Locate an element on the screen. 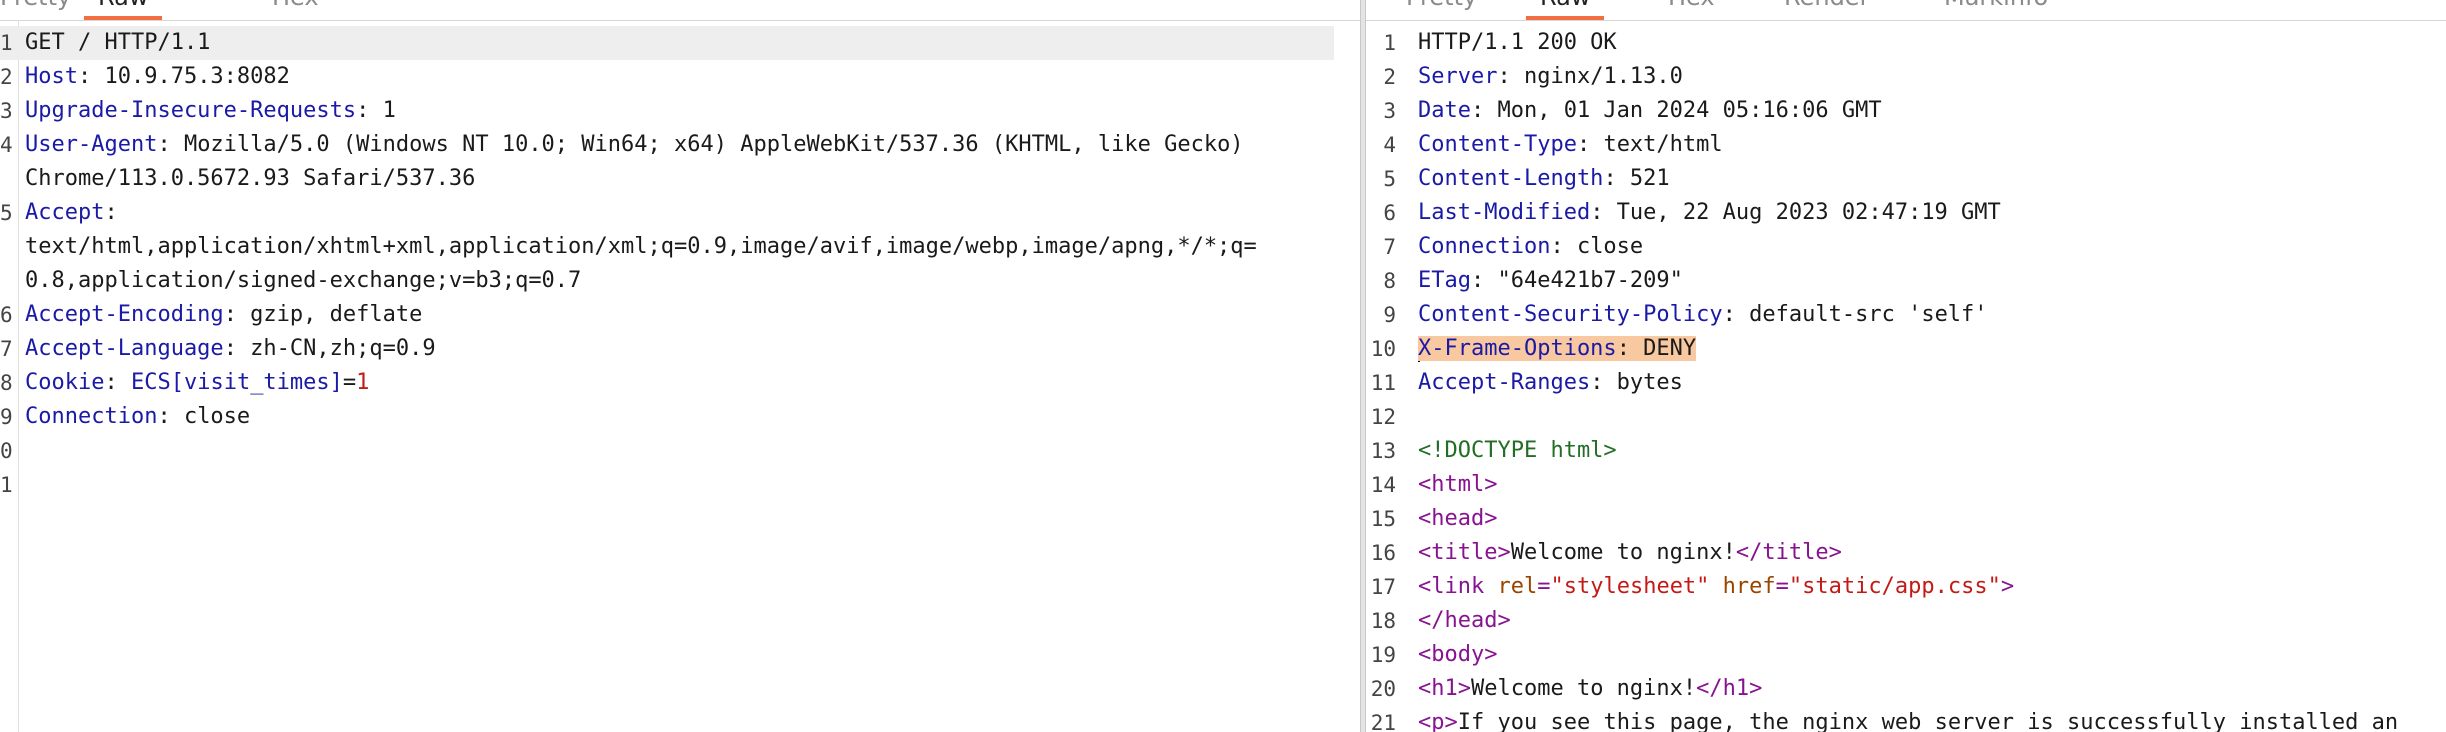  code-token: = is located at coordinates (1782, 586).